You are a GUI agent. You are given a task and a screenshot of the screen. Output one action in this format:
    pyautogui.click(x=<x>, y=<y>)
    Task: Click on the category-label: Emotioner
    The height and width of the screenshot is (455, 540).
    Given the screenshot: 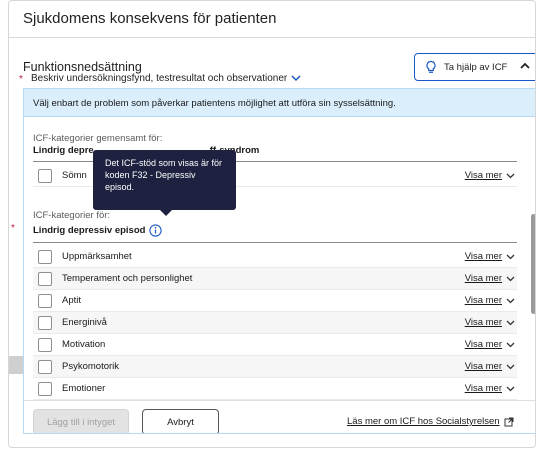 What is the action you would take?
    pyautogui.click(x=84, y=388)
    